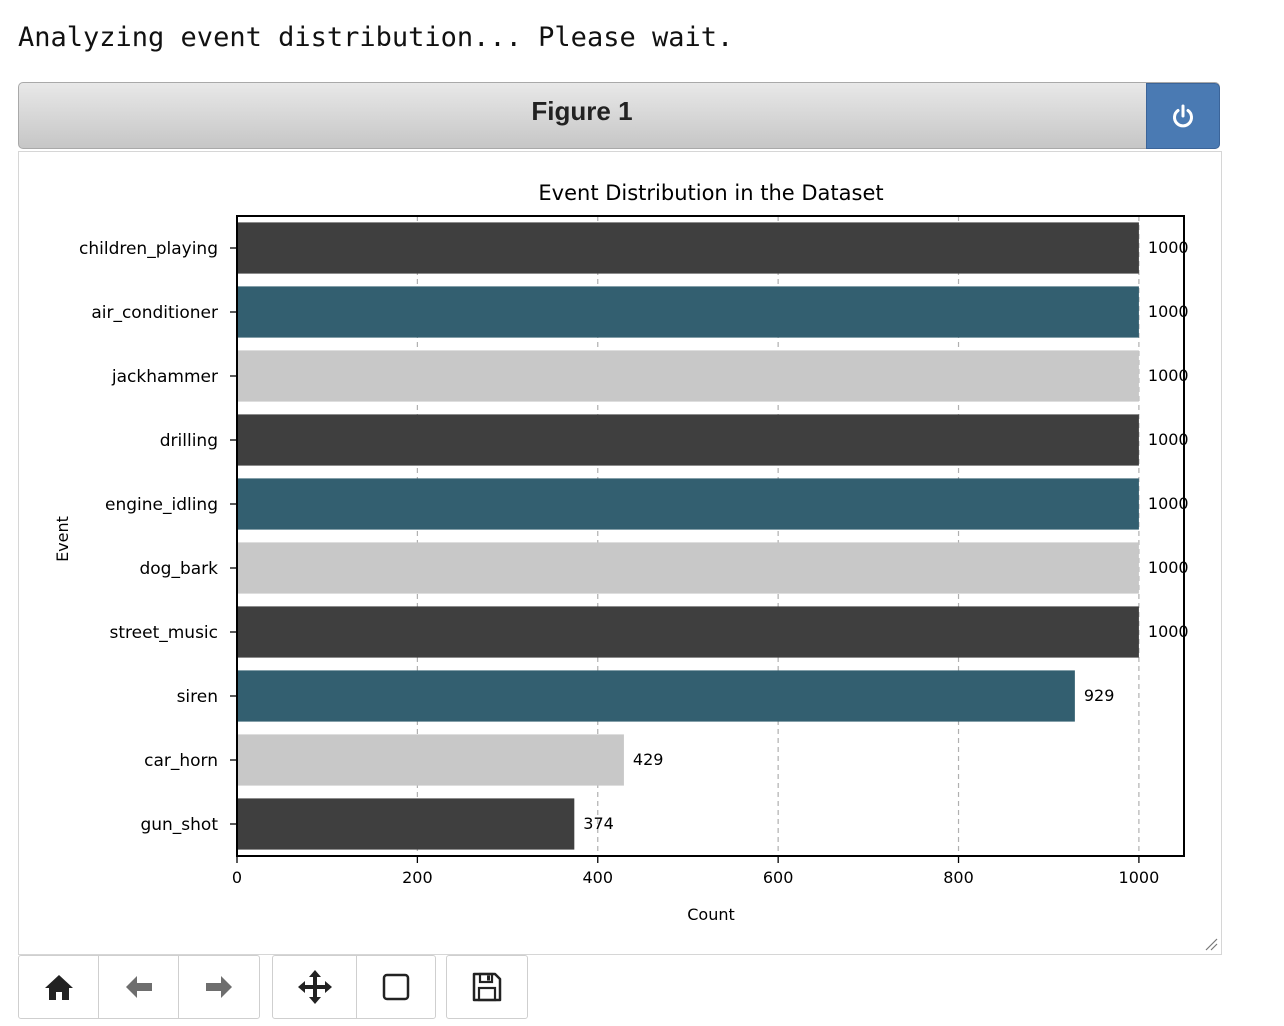 The width and height of the screenshot is (1284, 1026). What do you see at coordinates (688, 568) in the screenshot?
I see `bar-dog_bark` at bounding box center [688, 568].